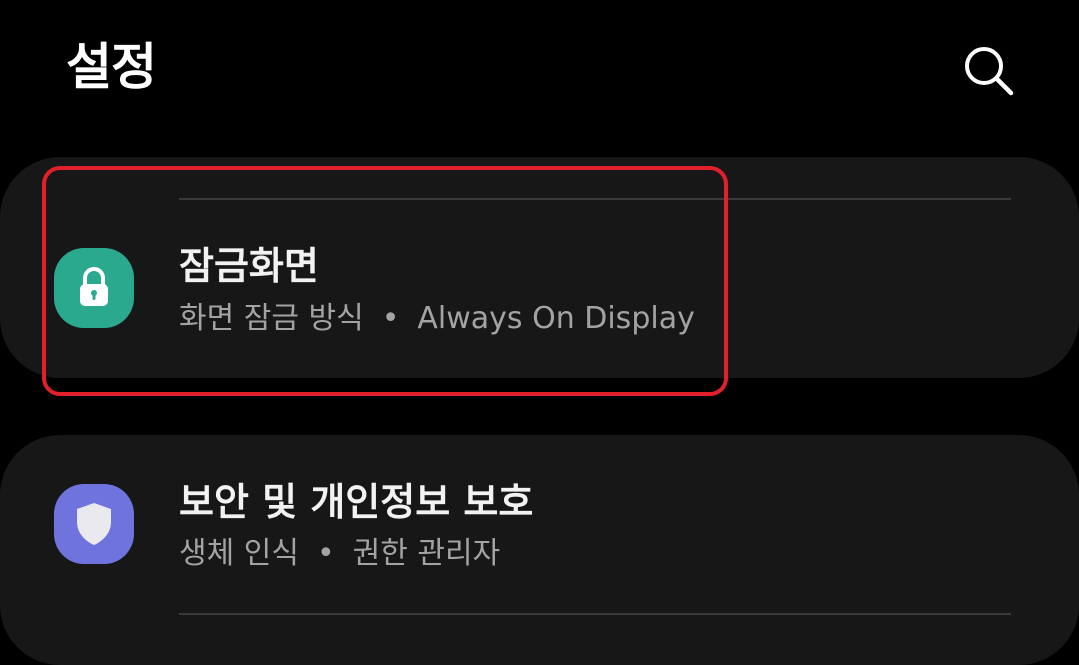 The image size is (1079, 665). Describe the element at coordinates (249, 266) in the screenshot. I see `setting-item-title: 잠금화면` at that location.